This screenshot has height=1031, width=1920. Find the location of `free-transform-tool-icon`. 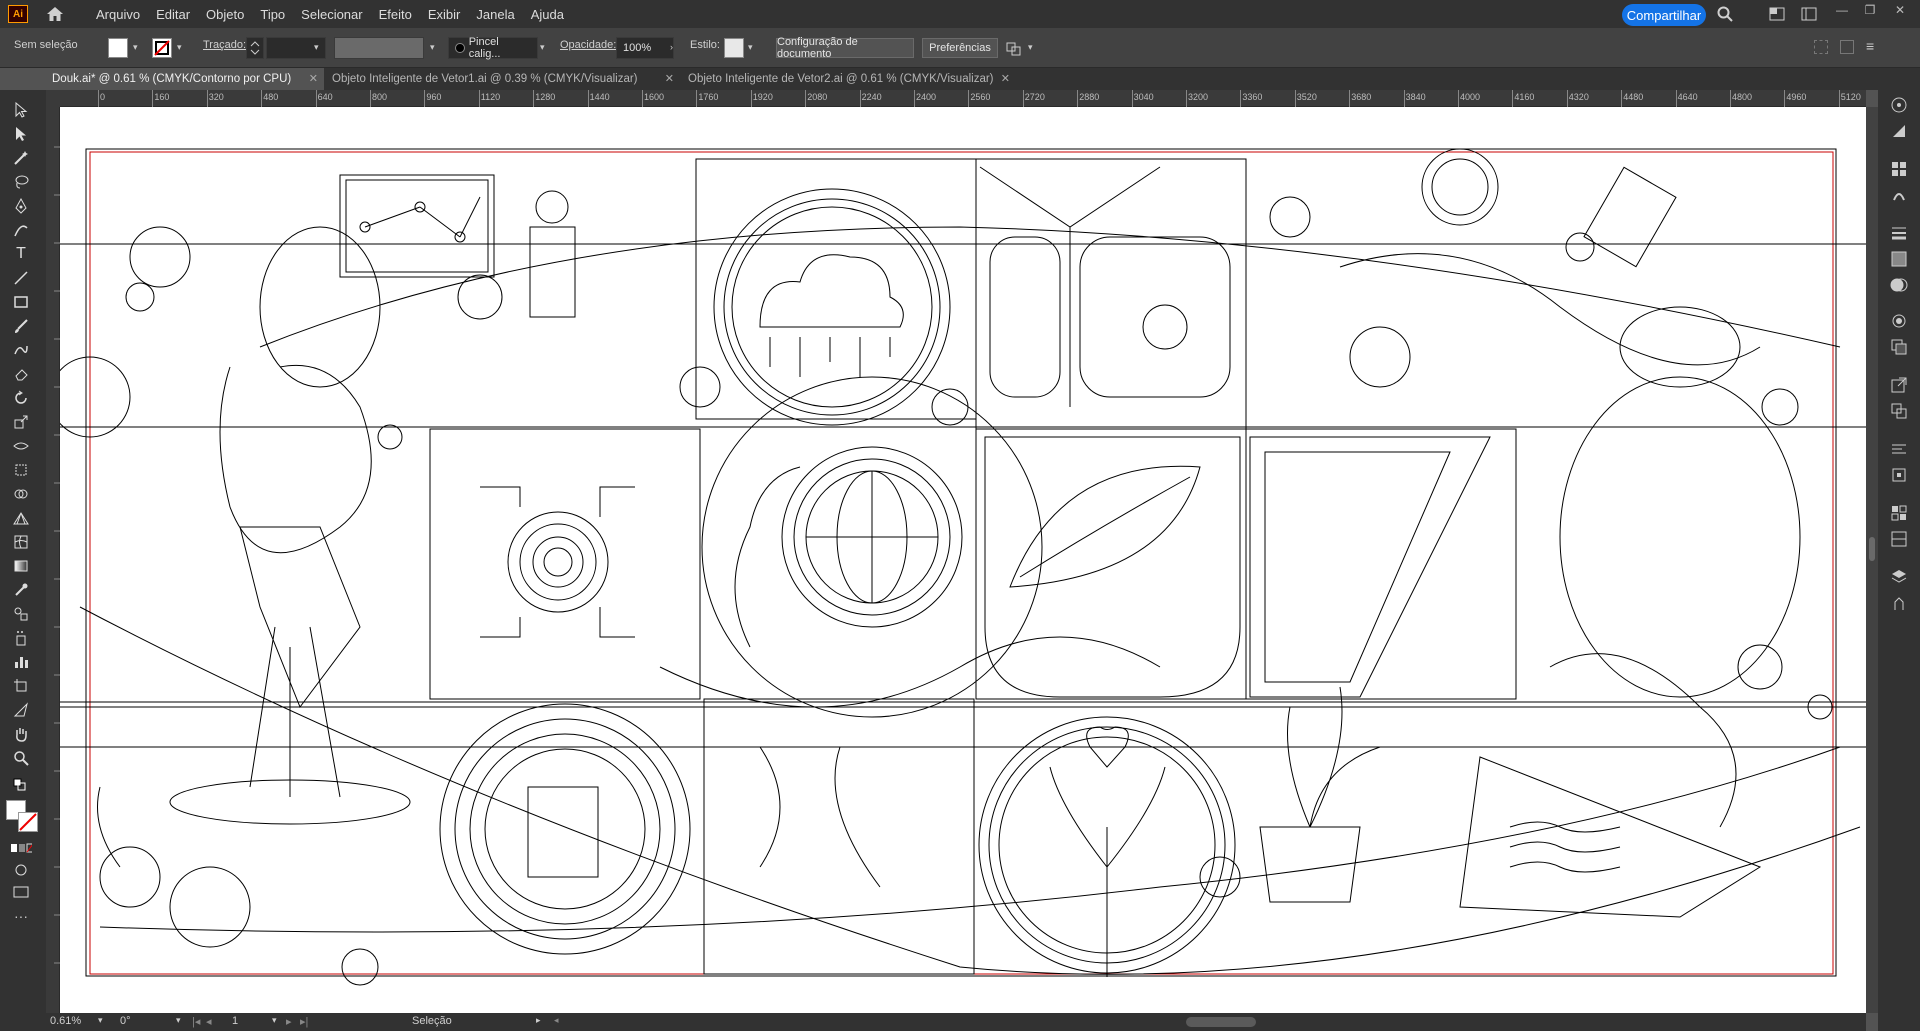

free-transform-tool-icon is located at coordinates (21, 470).